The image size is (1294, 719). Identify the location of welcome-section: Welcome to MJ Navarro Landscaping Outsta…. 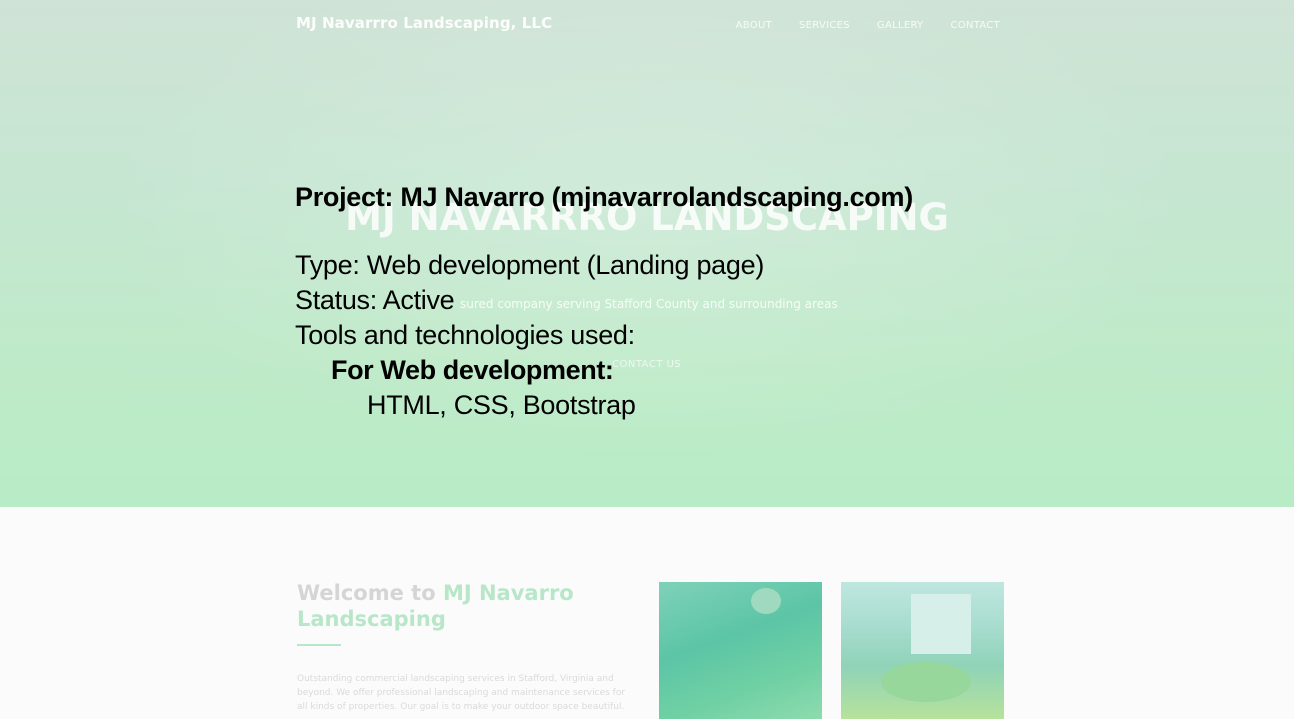
(461, 647).